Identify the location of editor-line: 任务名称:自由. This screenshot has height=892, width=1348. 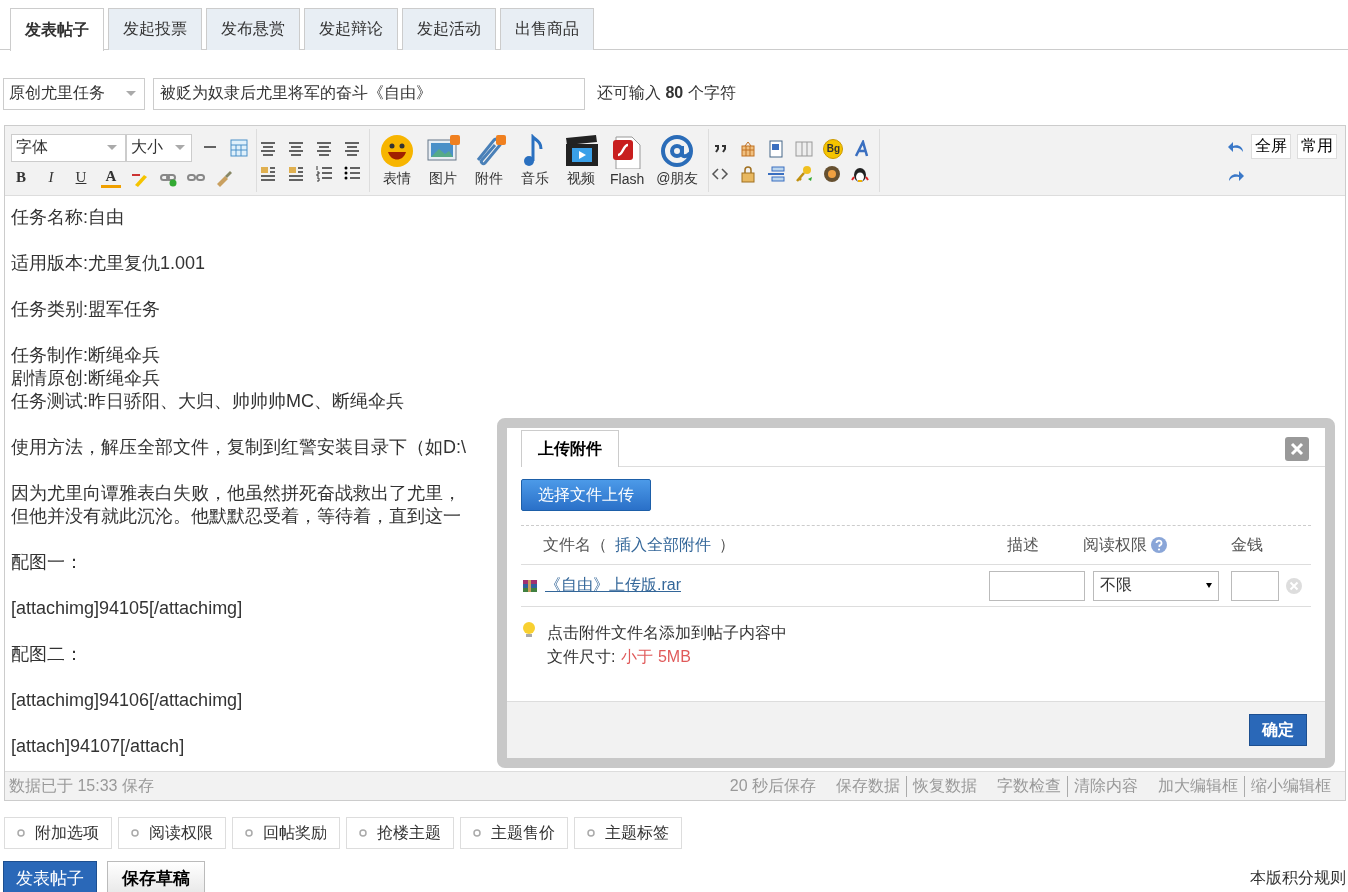
(67, 217).